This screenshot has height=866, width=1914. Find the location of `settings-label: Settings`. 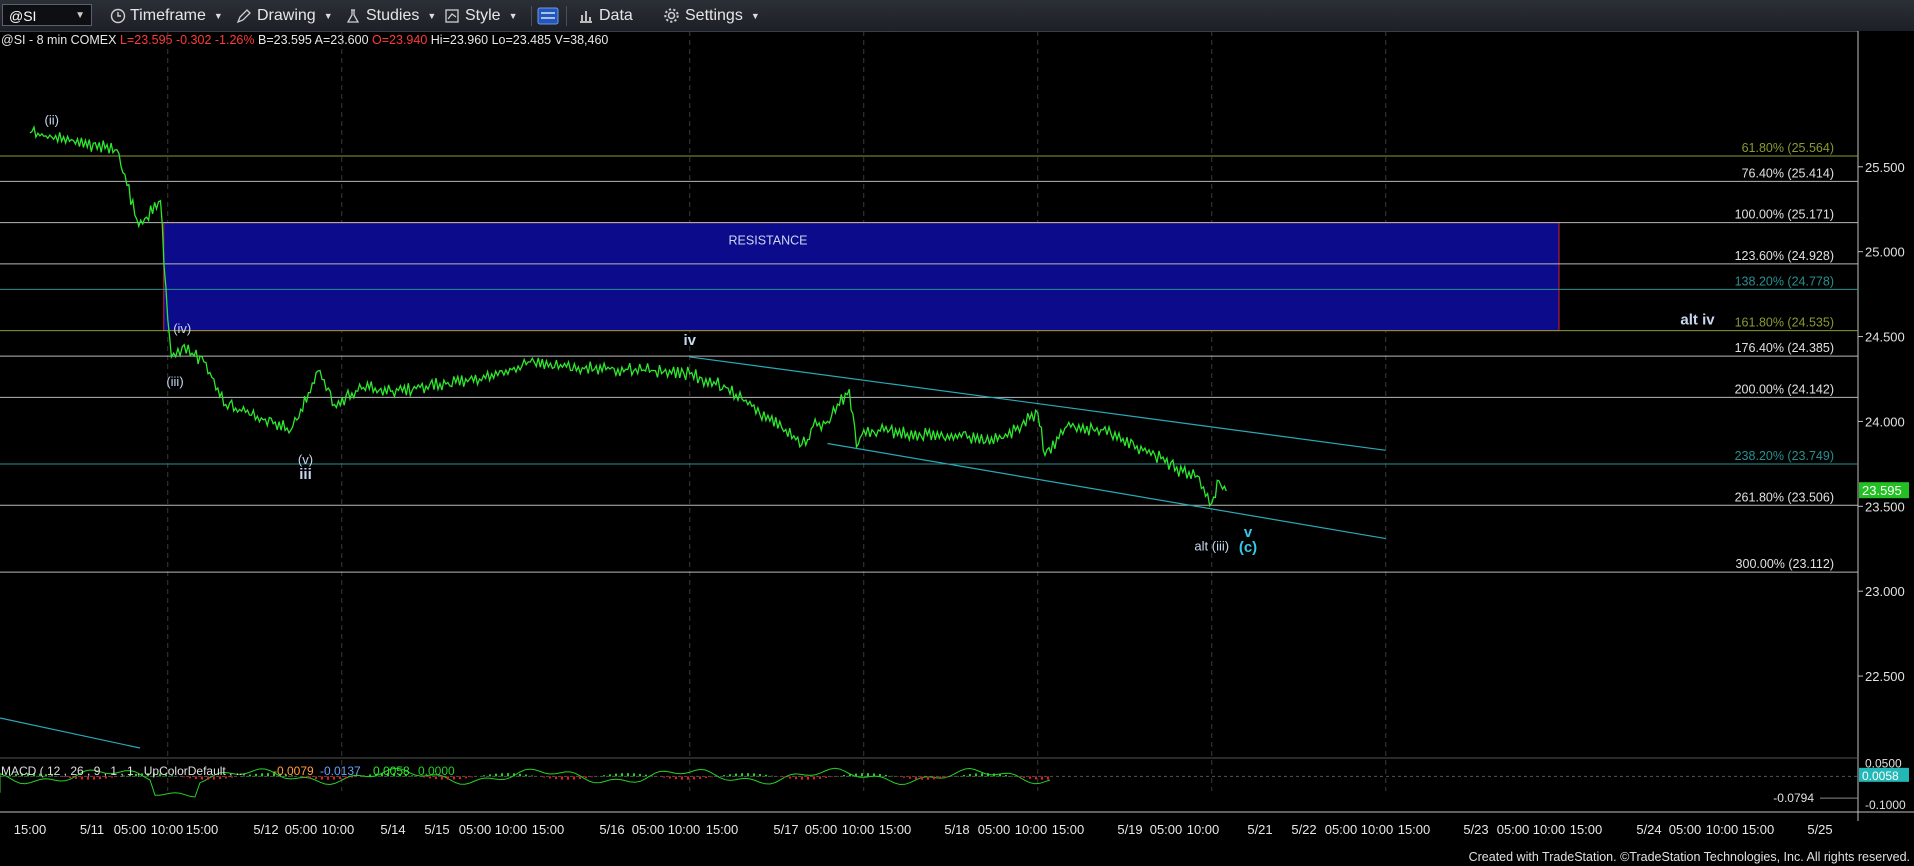

settings-label: Settings is located at coordinates (714, 15).